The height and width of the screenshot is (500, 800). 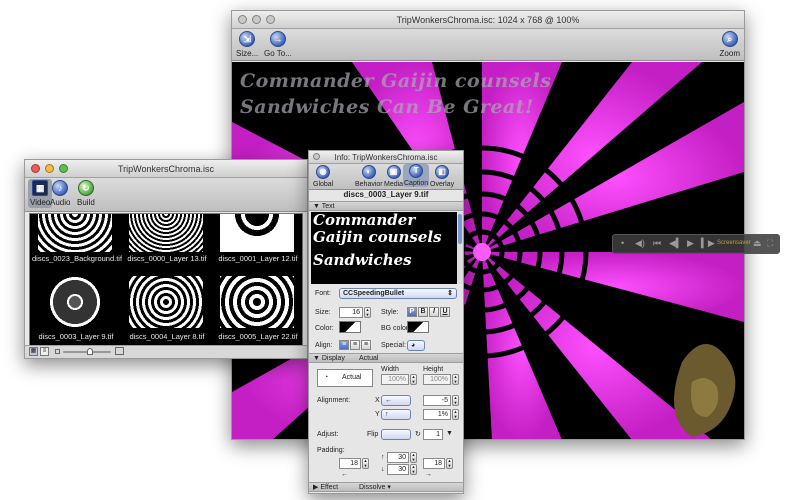 What do you see at coordinates (365, 463) in the screenshot?
I see `padding-left-stepper: ▲ ▼` at bounding box center [365, 463].